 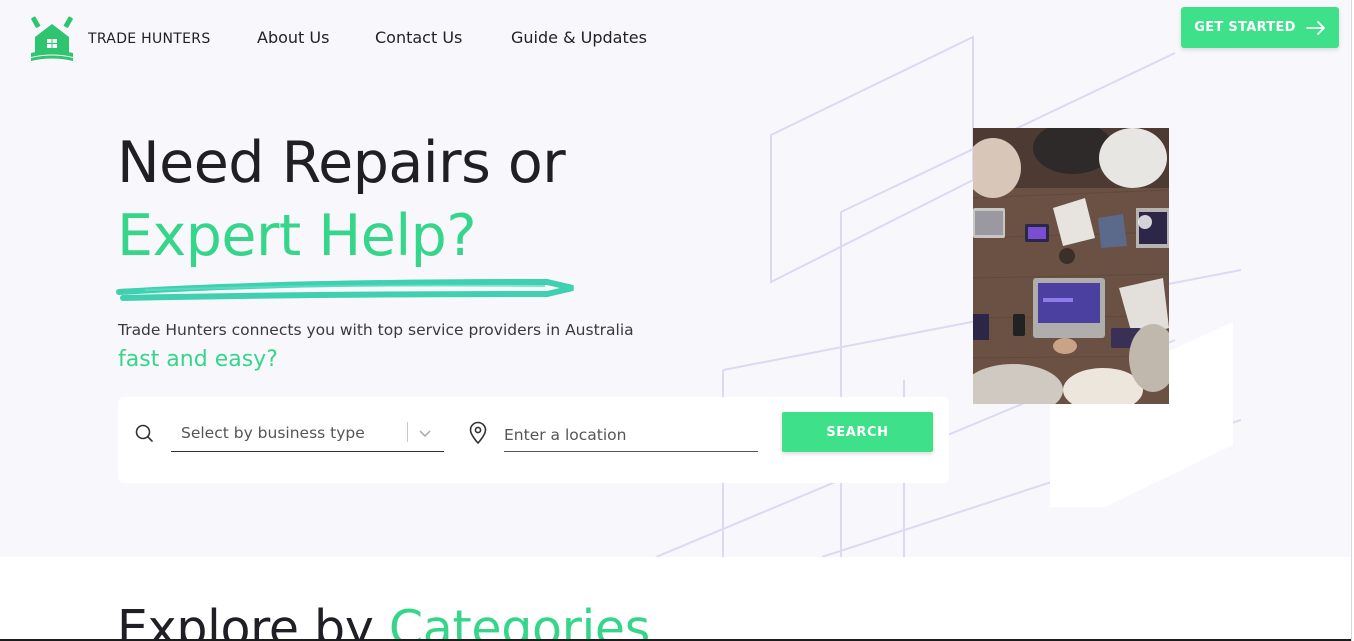 I want to click on hero-title-line1: Need Repairs or, so click(x=341, y=163).